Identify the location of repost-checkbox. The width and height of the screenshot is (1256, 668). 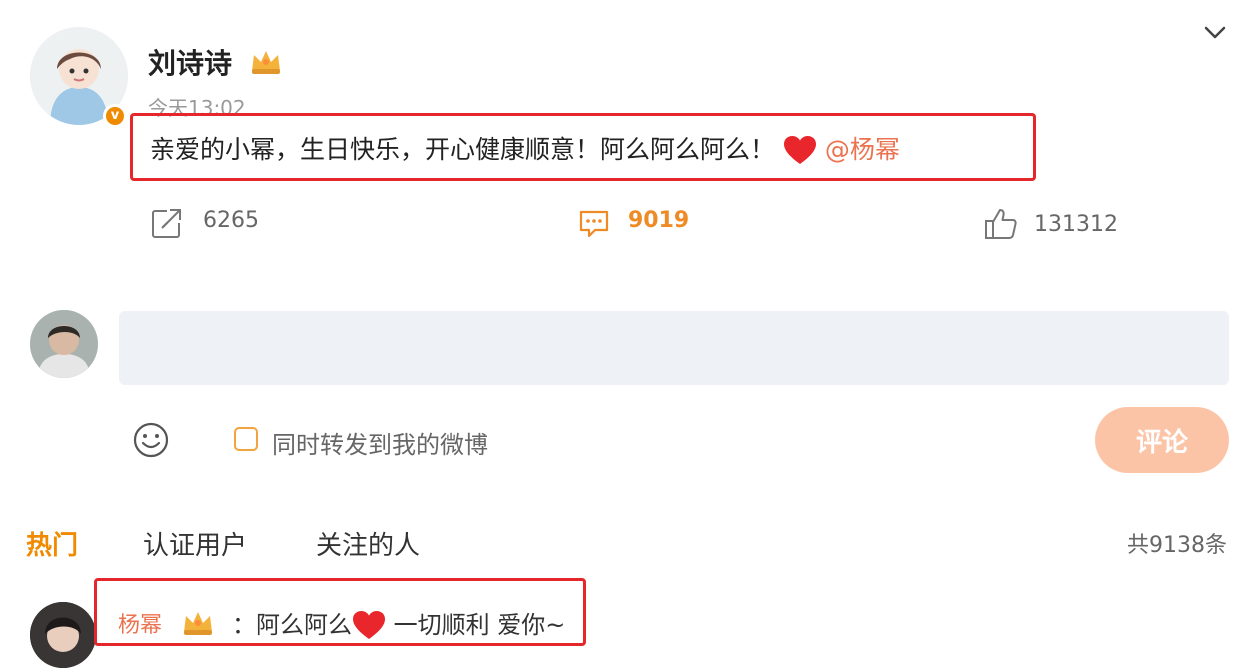
(246, 439).